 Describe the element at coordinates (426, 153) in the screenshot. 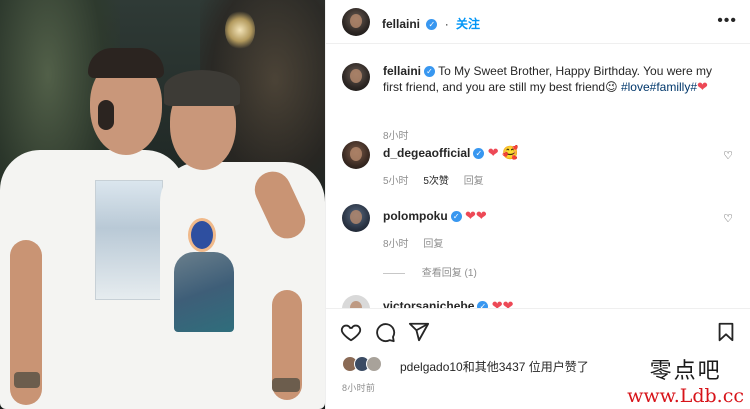

I see `comment-username: d_degeaofficial` at that location.